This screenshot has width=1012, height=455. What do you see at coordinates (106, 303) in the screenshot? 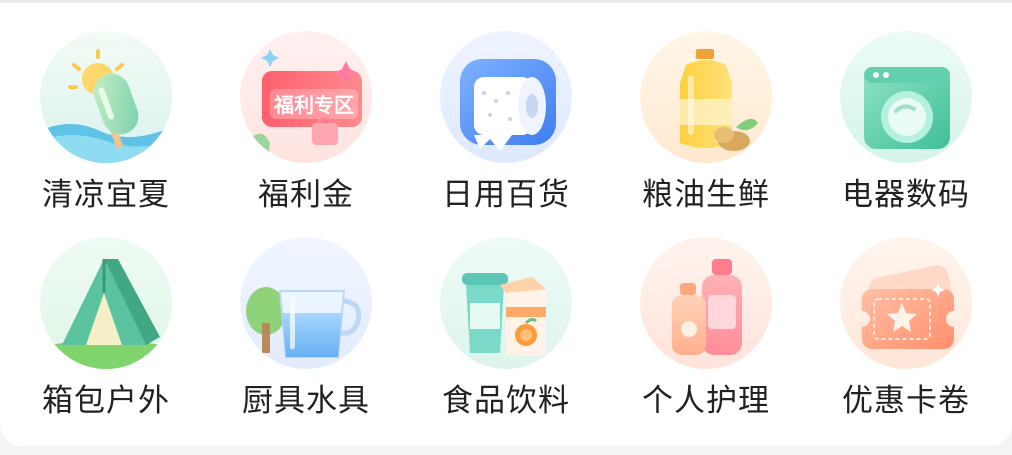
I see `tent-icon` at bounding box center [106, 303].